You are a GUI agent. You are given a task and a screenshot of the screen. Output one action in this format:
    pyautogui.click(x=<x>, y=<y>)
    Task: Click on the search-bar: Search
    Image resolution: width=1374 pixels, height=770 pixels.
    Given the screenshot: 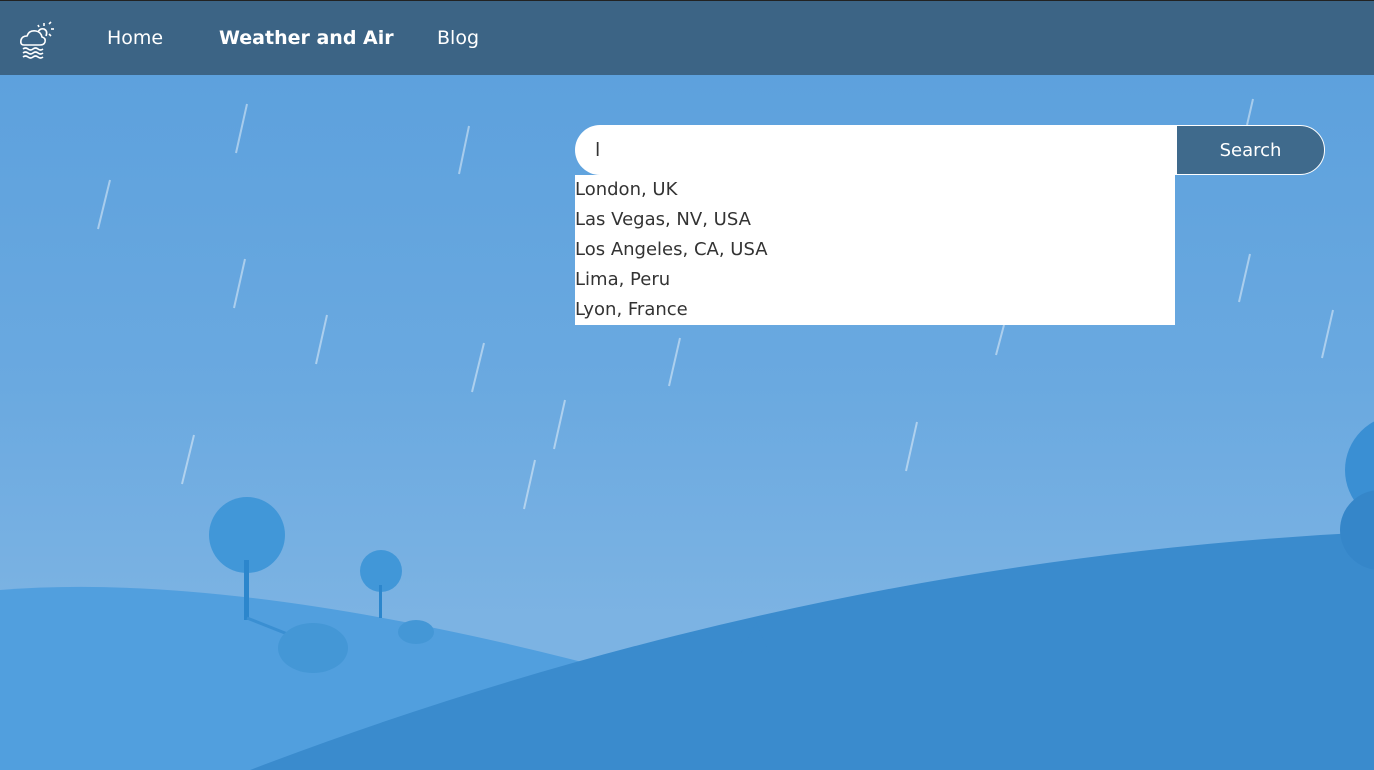 What is the action you would take?
    pyautogui.click(x=950, y=150)
    